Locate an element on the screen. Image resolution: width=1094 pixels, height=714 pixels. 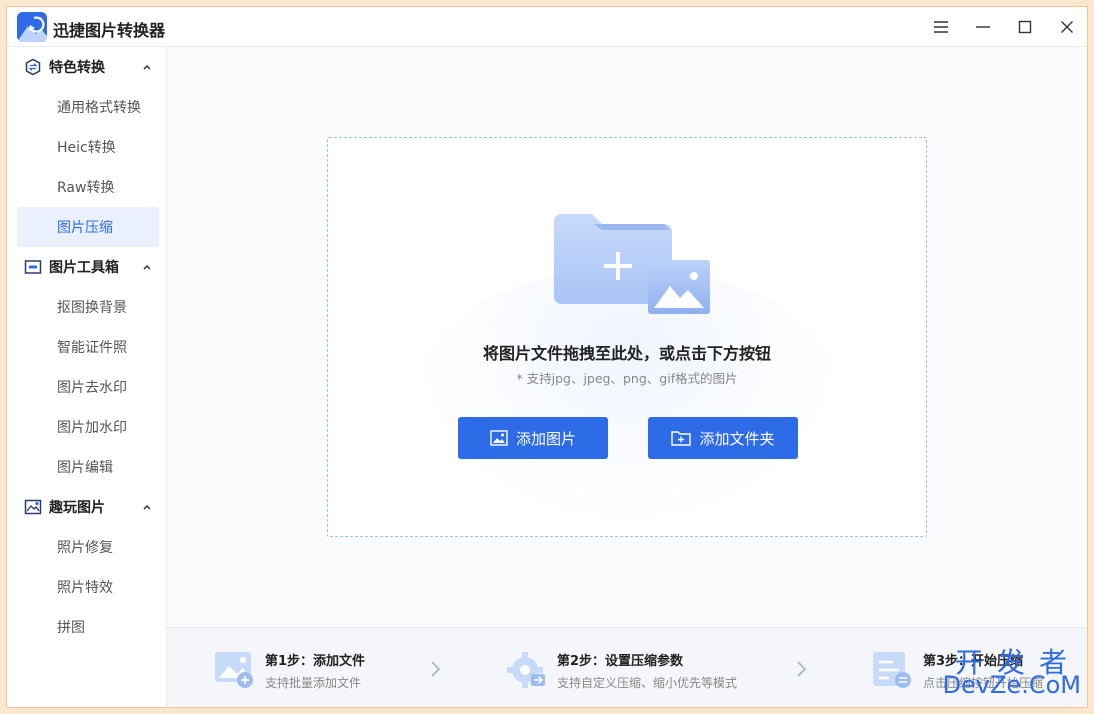
drop-zone-subtitle: * 支持jpg、jpeg、png、gif格式的图片 is located at coordinates (627, 378).